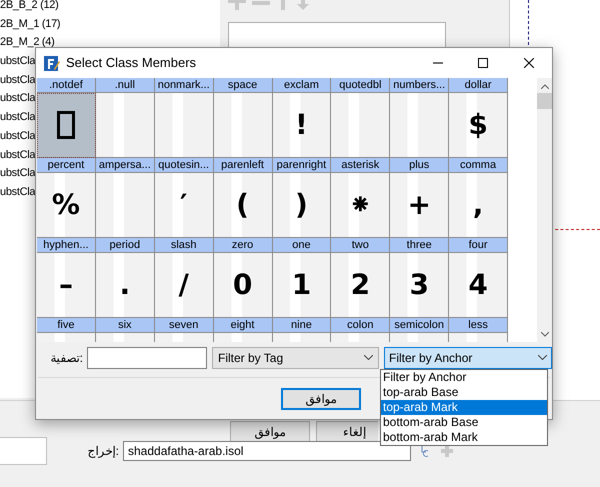 This screenshot has width=600, height=487. I want to click on glyph-character: +, so click(419, 205).